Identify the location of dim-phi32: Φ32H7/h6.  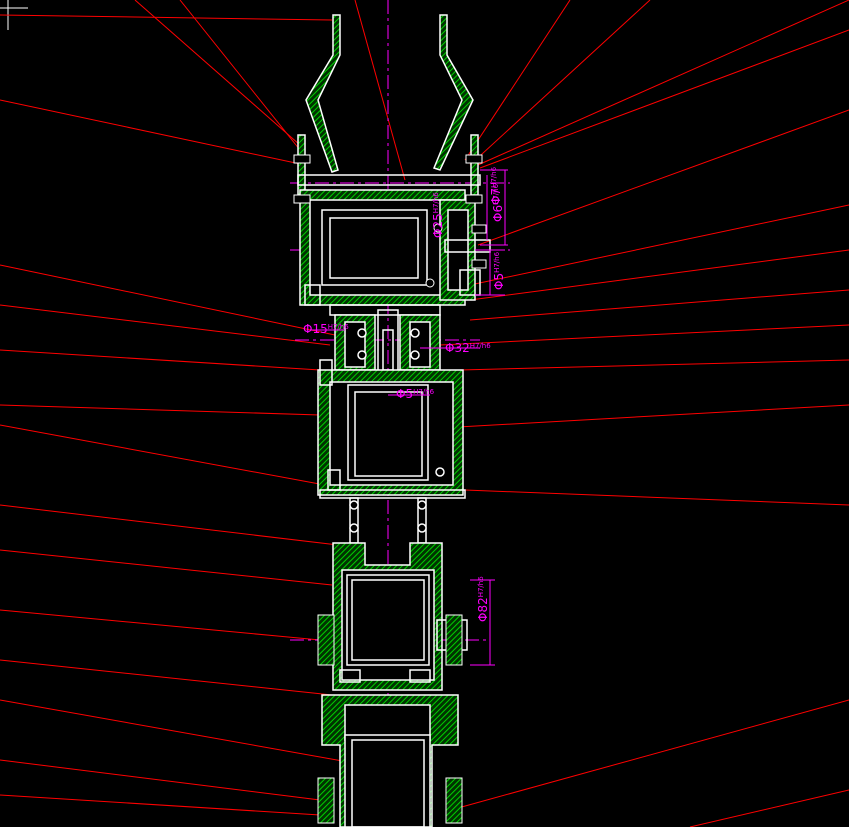
(468, 348).